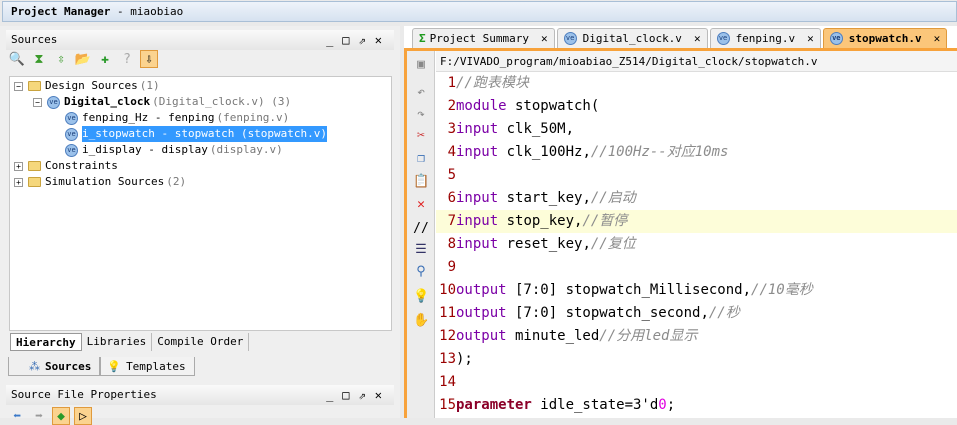  I want to click on code-line: 12output minute_led//分用led显示, so click(696, 336).